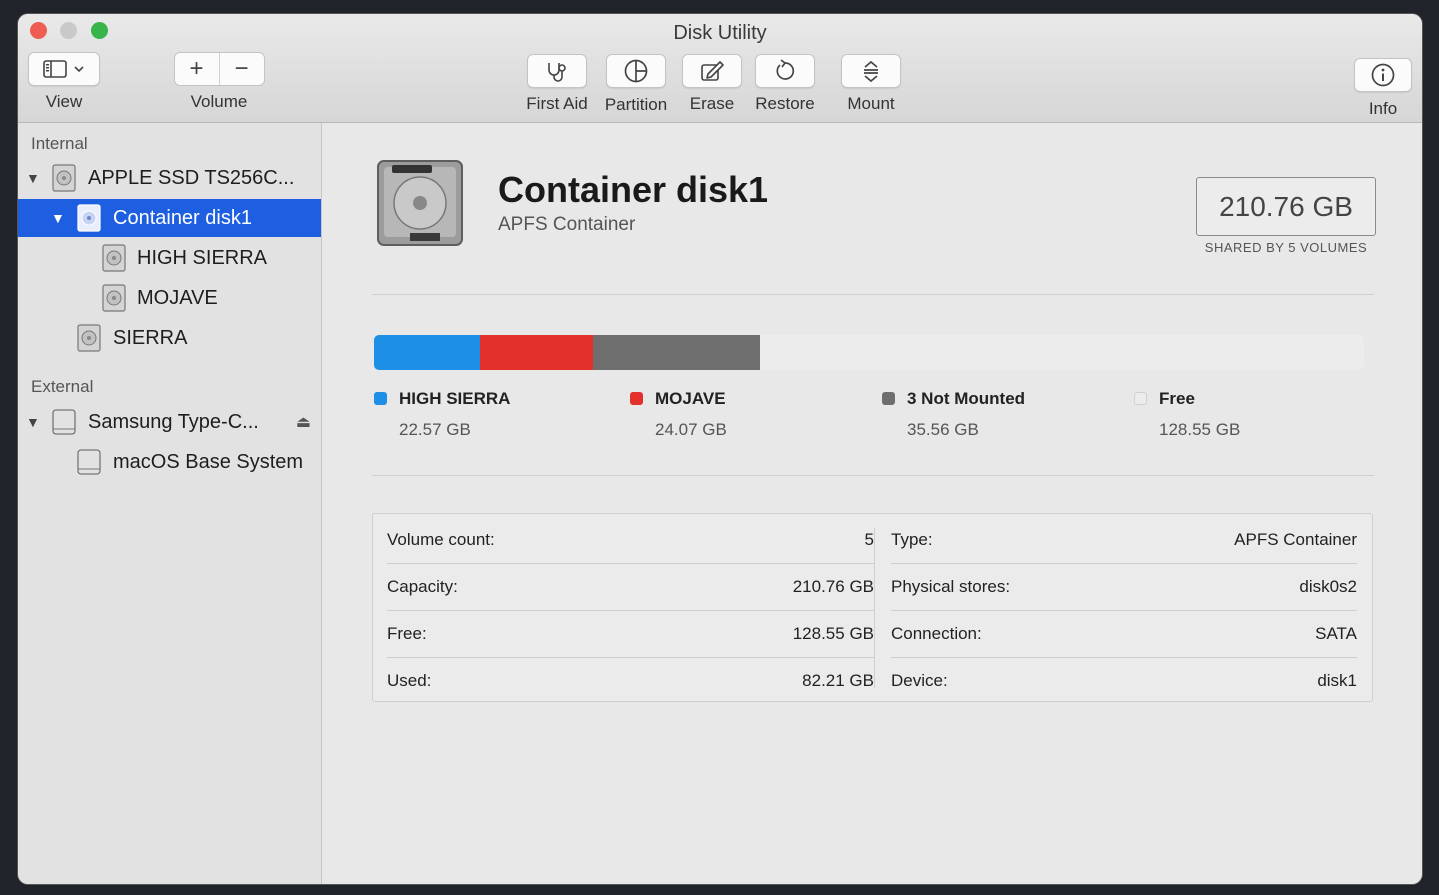  What do you see at coordinates (833, 633) in the screenshot?
I see `info-value: 128.55 GB` at bounding box center [833, 633].